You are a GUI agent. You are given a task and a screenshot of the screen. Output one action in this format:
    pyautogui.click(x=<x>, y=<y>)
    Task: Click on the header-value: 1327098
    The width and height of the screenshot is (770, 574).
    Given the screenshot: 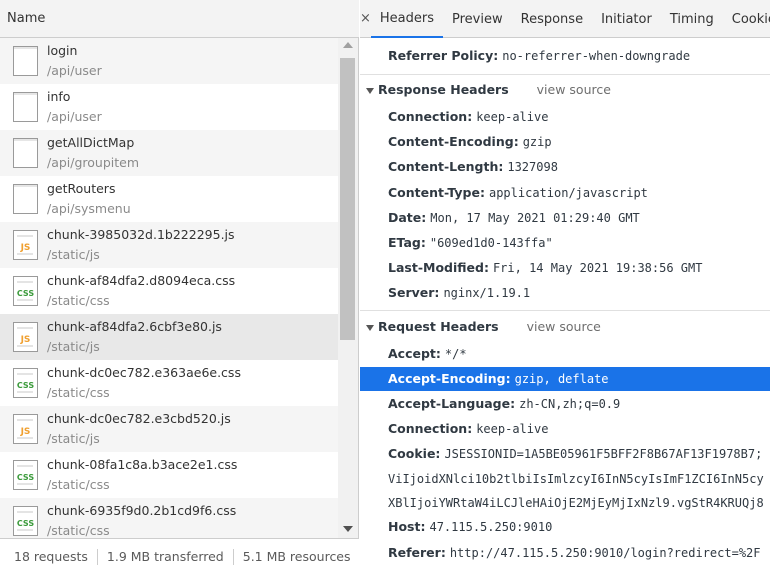 What is the action you would take?
    pyautogui.click(x=532, y=167)
    